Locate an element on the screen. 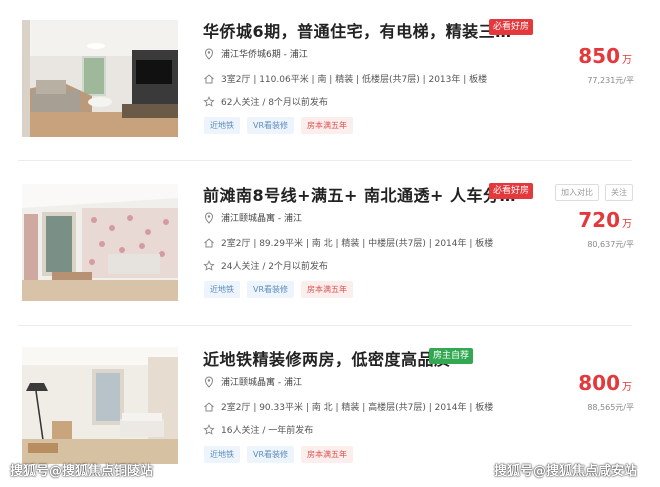 The image size is (660, 487). total-price: 850 万 is located at coordinates (605, 56).